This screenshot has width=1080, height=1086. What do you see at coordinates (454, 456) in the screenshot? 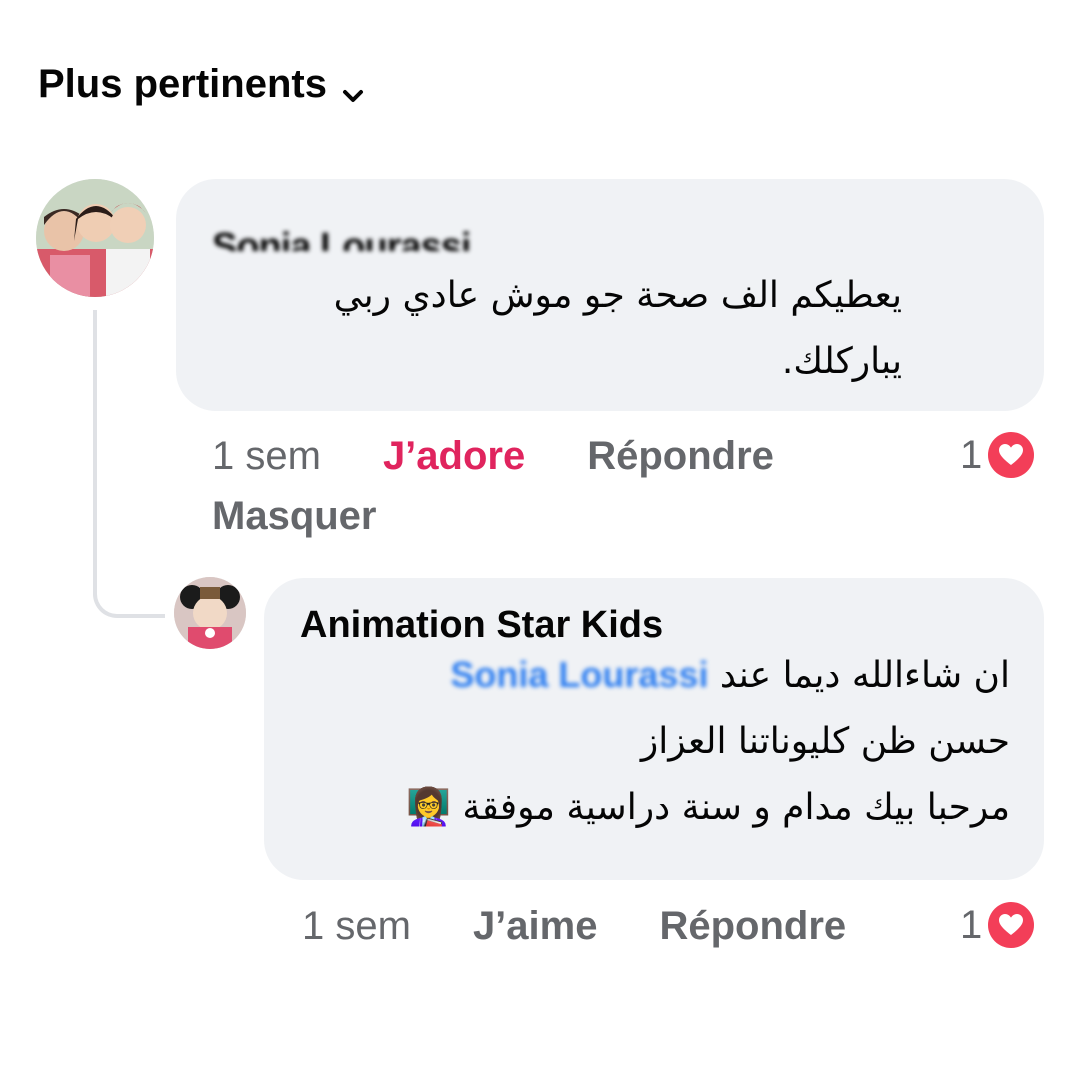
I see `adore-button: J’adore` at bounding box center [454, 456].